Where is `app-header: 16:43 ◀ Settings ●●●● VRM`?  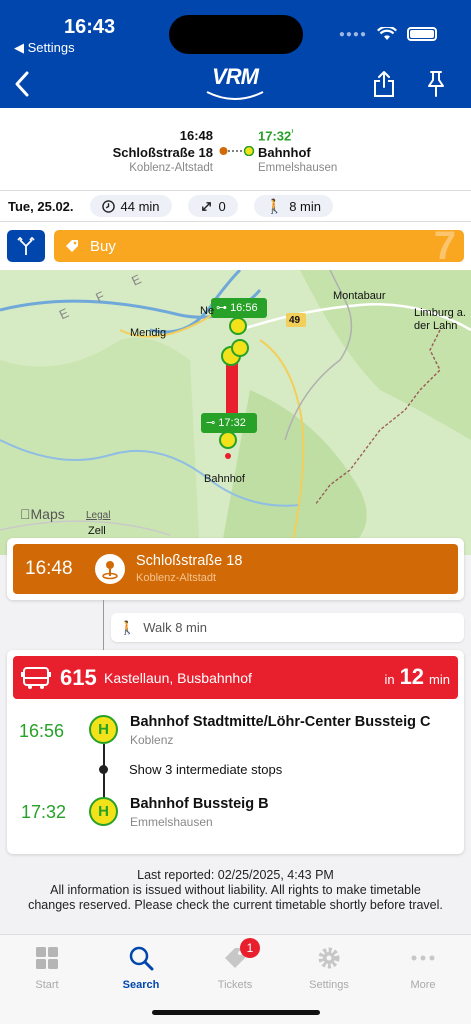
app-header: 16:43 ◀ Settings ●●●● VRM is located at coordinates (235, 54).